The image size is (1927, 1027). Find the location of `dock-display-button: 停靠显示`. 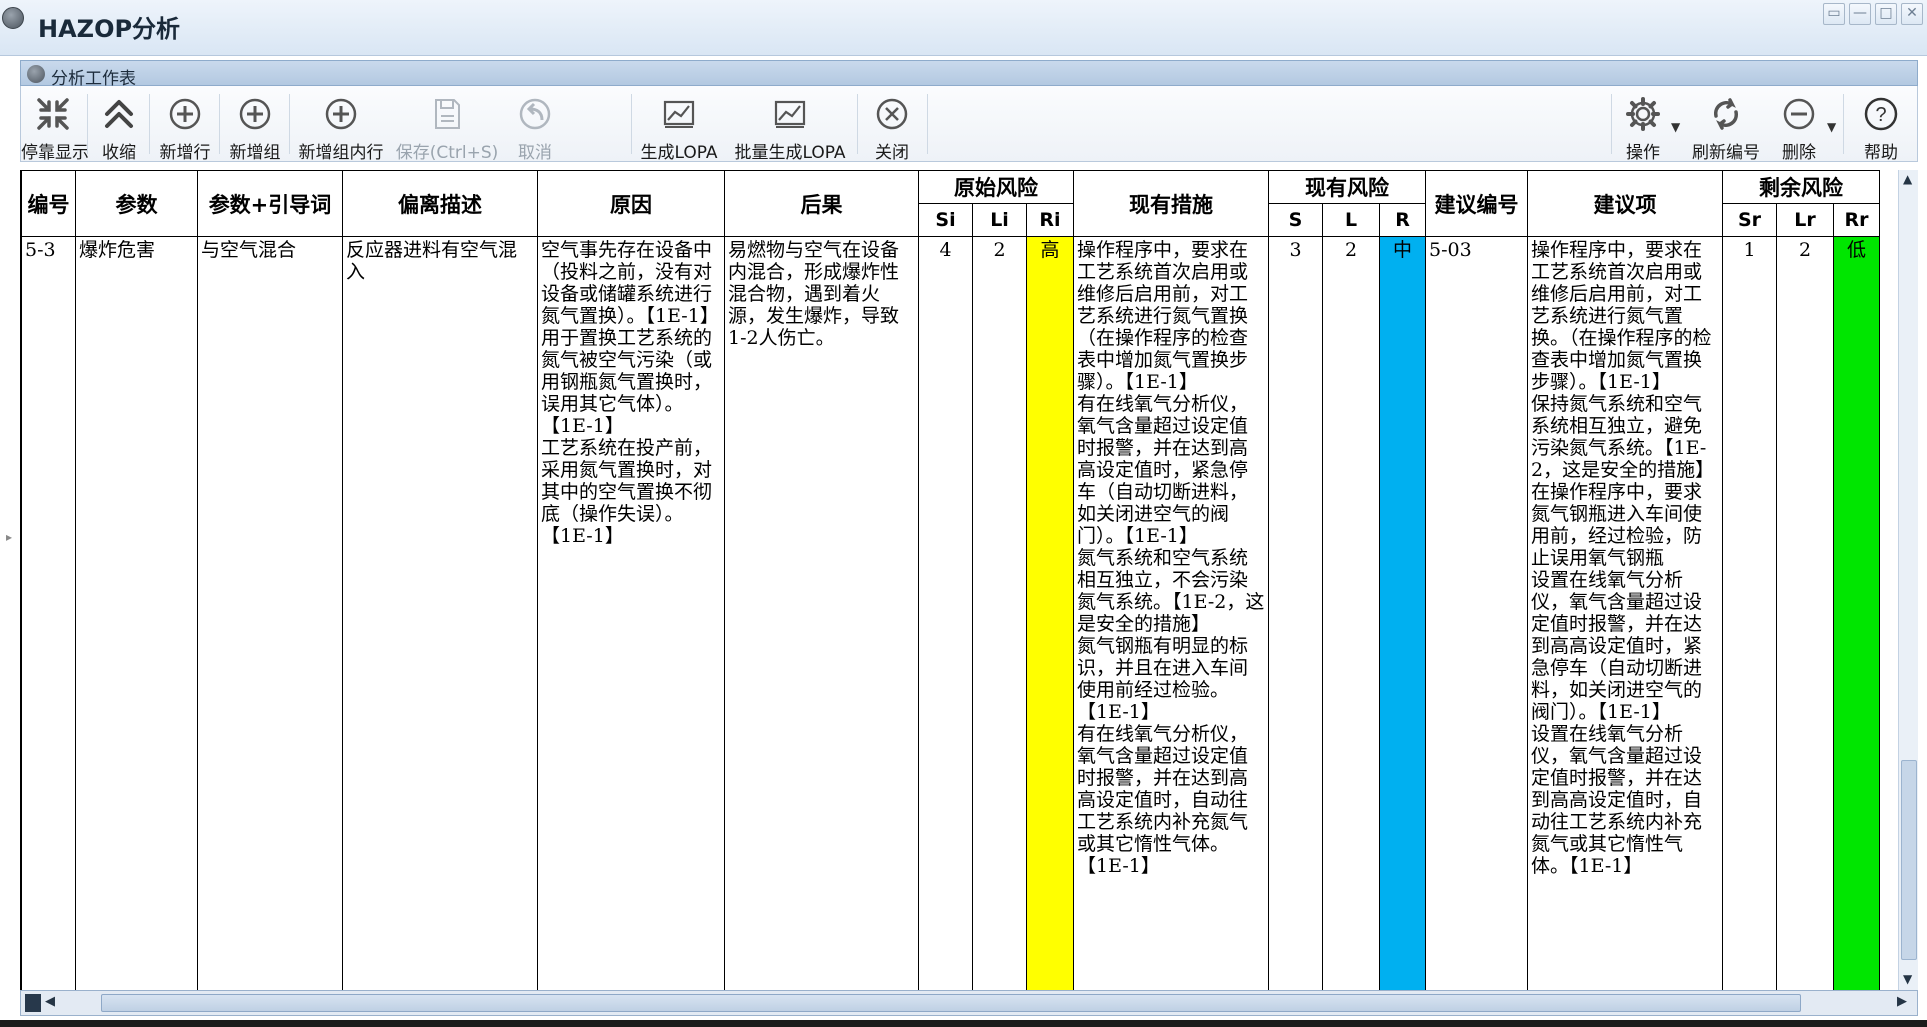

dock-display-button: 停靠显示 is located at coordinates (55, 124).